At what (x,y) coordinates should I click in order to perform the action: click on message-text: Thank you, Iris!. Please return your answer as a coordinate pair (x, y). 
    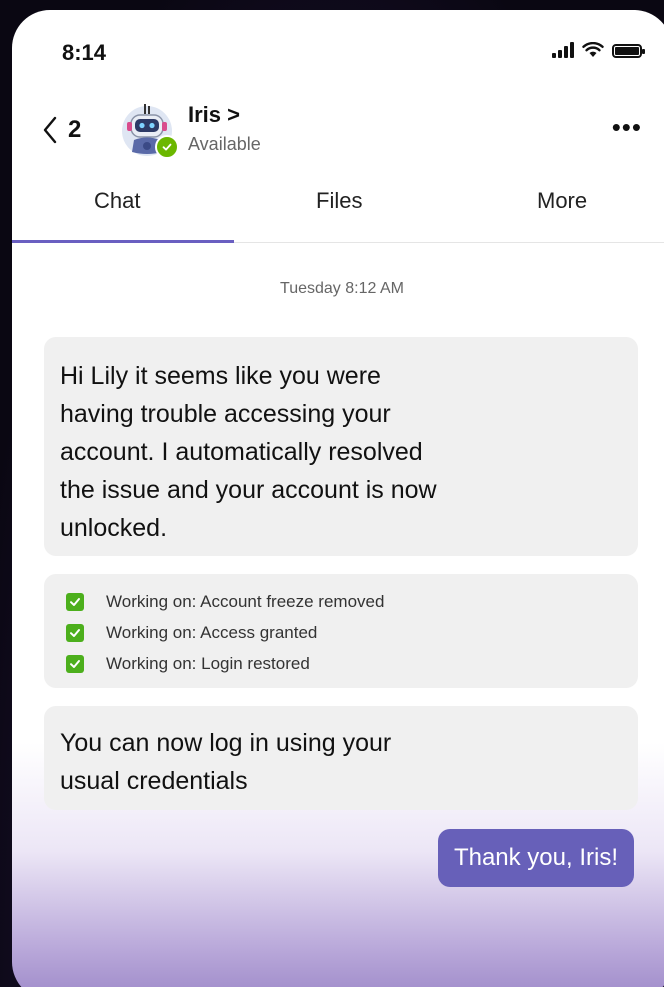
    Looking at the image, I should click on (535, 857).